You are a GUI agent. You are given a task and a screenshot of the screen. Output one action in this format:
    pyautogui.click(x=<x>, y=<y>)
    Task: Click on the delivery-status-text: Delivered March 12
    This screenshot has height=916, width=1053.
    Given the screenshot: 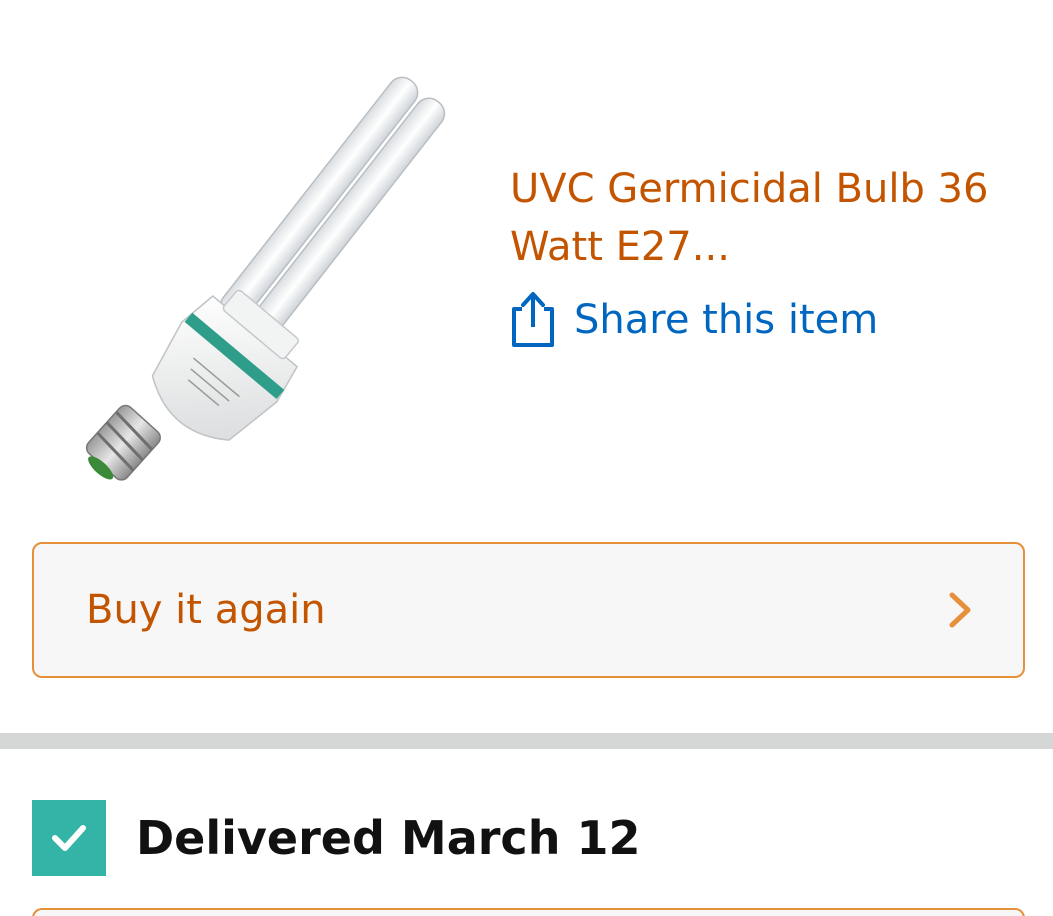 What is the action you would take?
    pyautogui.click(x=388, y=838)
    